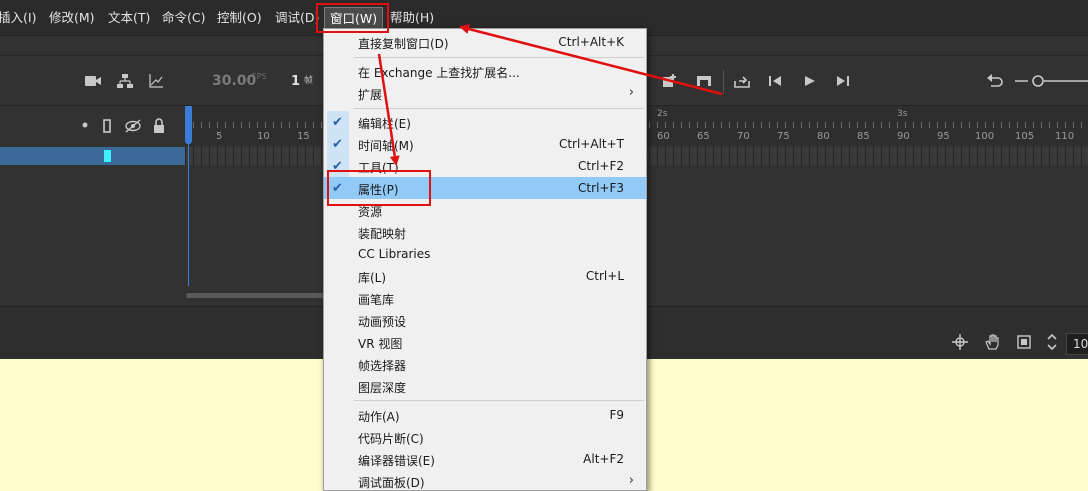 The height and width of the screenshot is (491, 1088). What do you see at coordinates (388, 109) in the screenshot?
I see `annotation-arrow-to-properties` at bounding box center [388, 109].